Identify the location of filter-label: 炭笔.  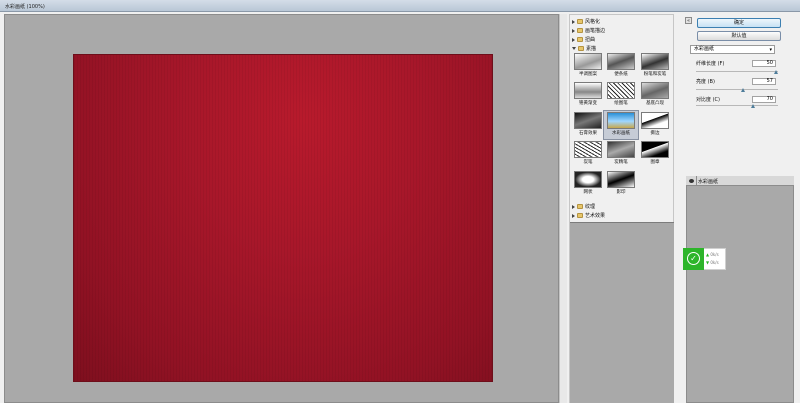
(588, 162).